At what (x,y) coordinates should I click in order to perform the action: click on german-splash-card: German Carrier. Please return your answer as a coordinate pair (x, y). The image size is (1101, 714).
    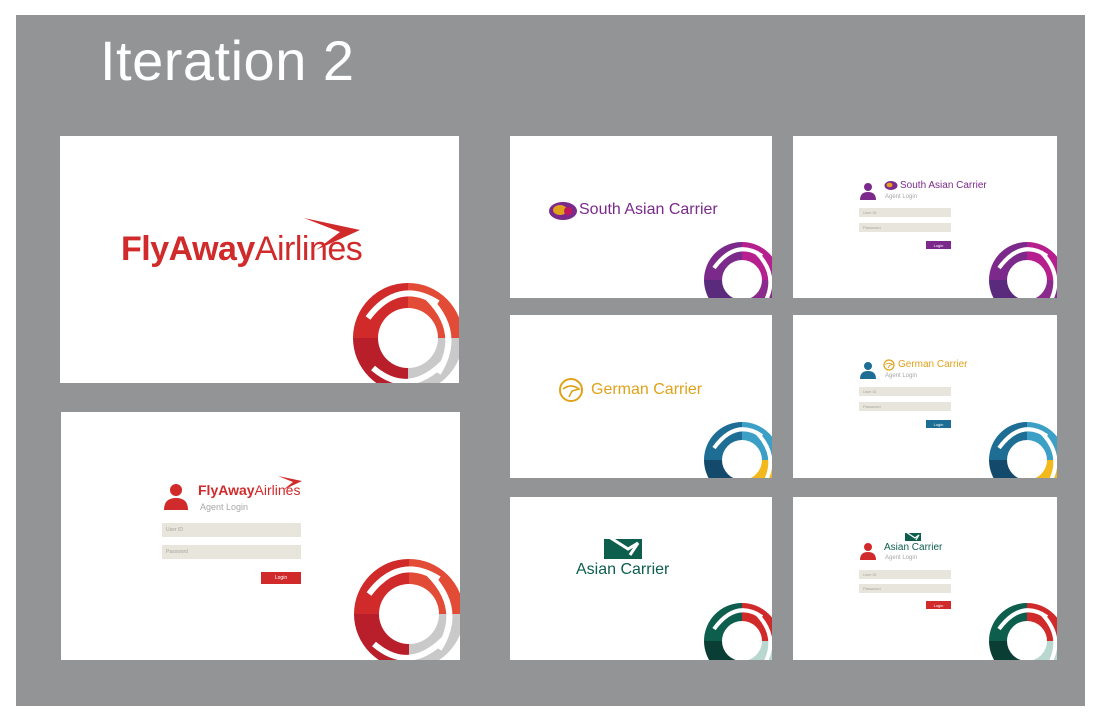
    Looking at the image, I should click on (641, 396).